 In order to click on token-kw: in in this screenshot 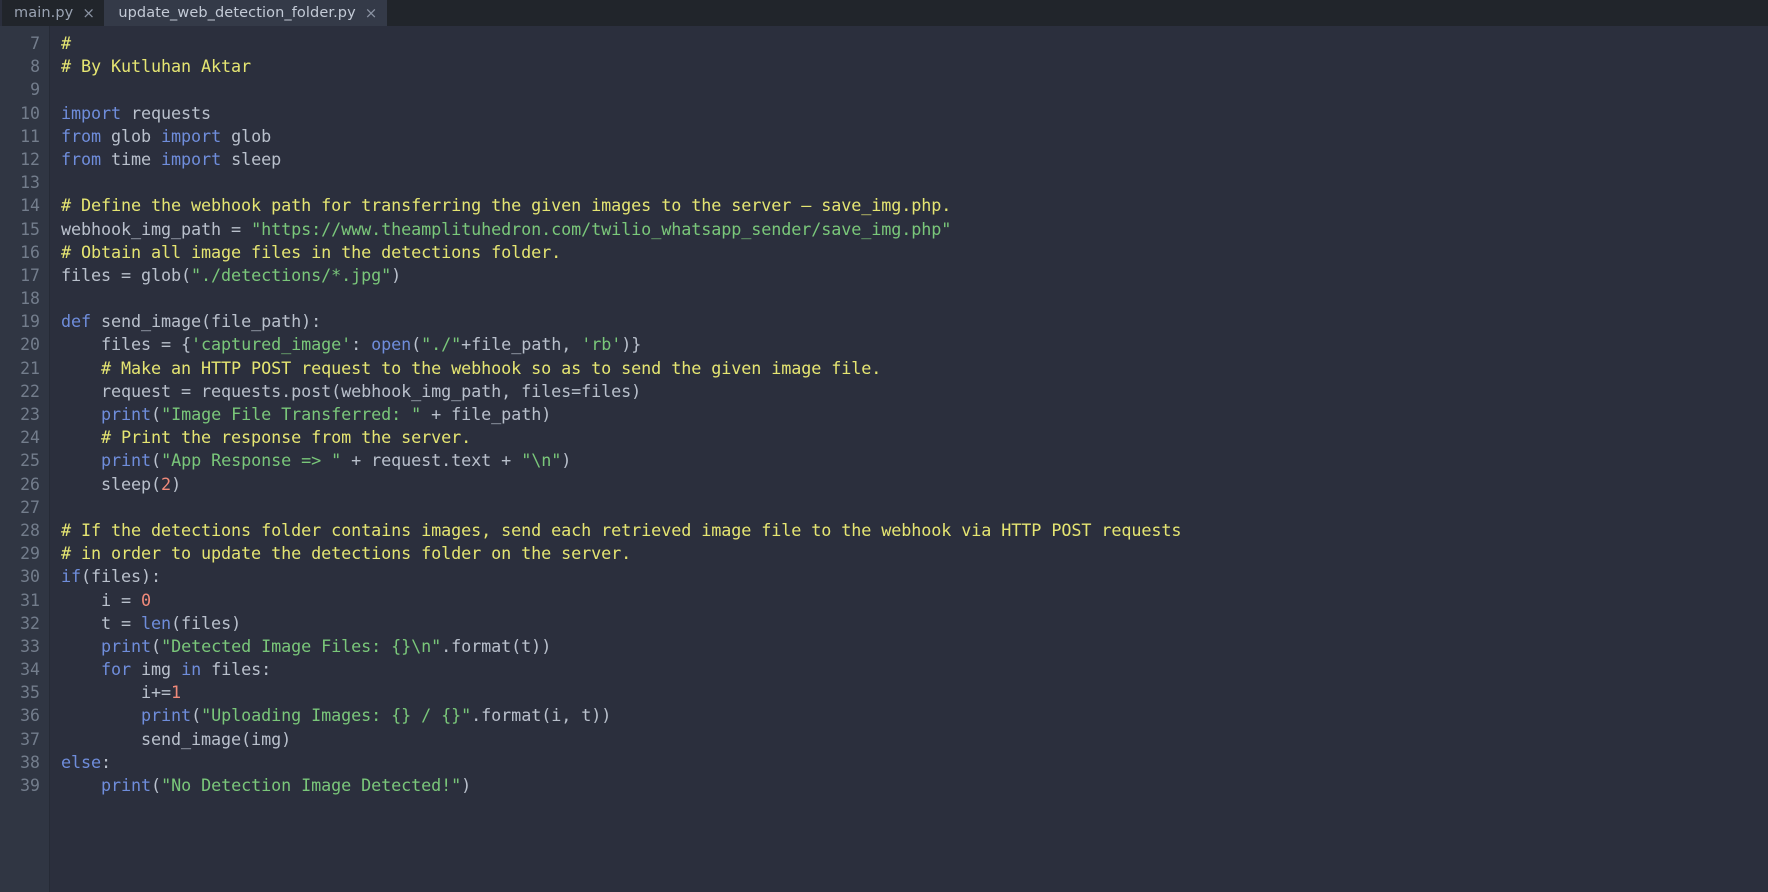, I will do `click(191, 669)`.